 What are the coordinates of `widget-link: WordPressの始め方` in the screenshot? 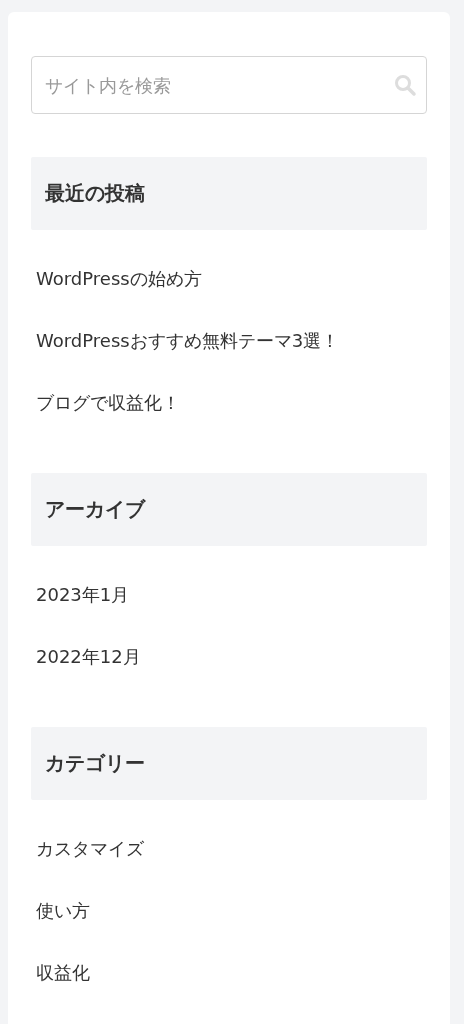 It's located at (116, 279).